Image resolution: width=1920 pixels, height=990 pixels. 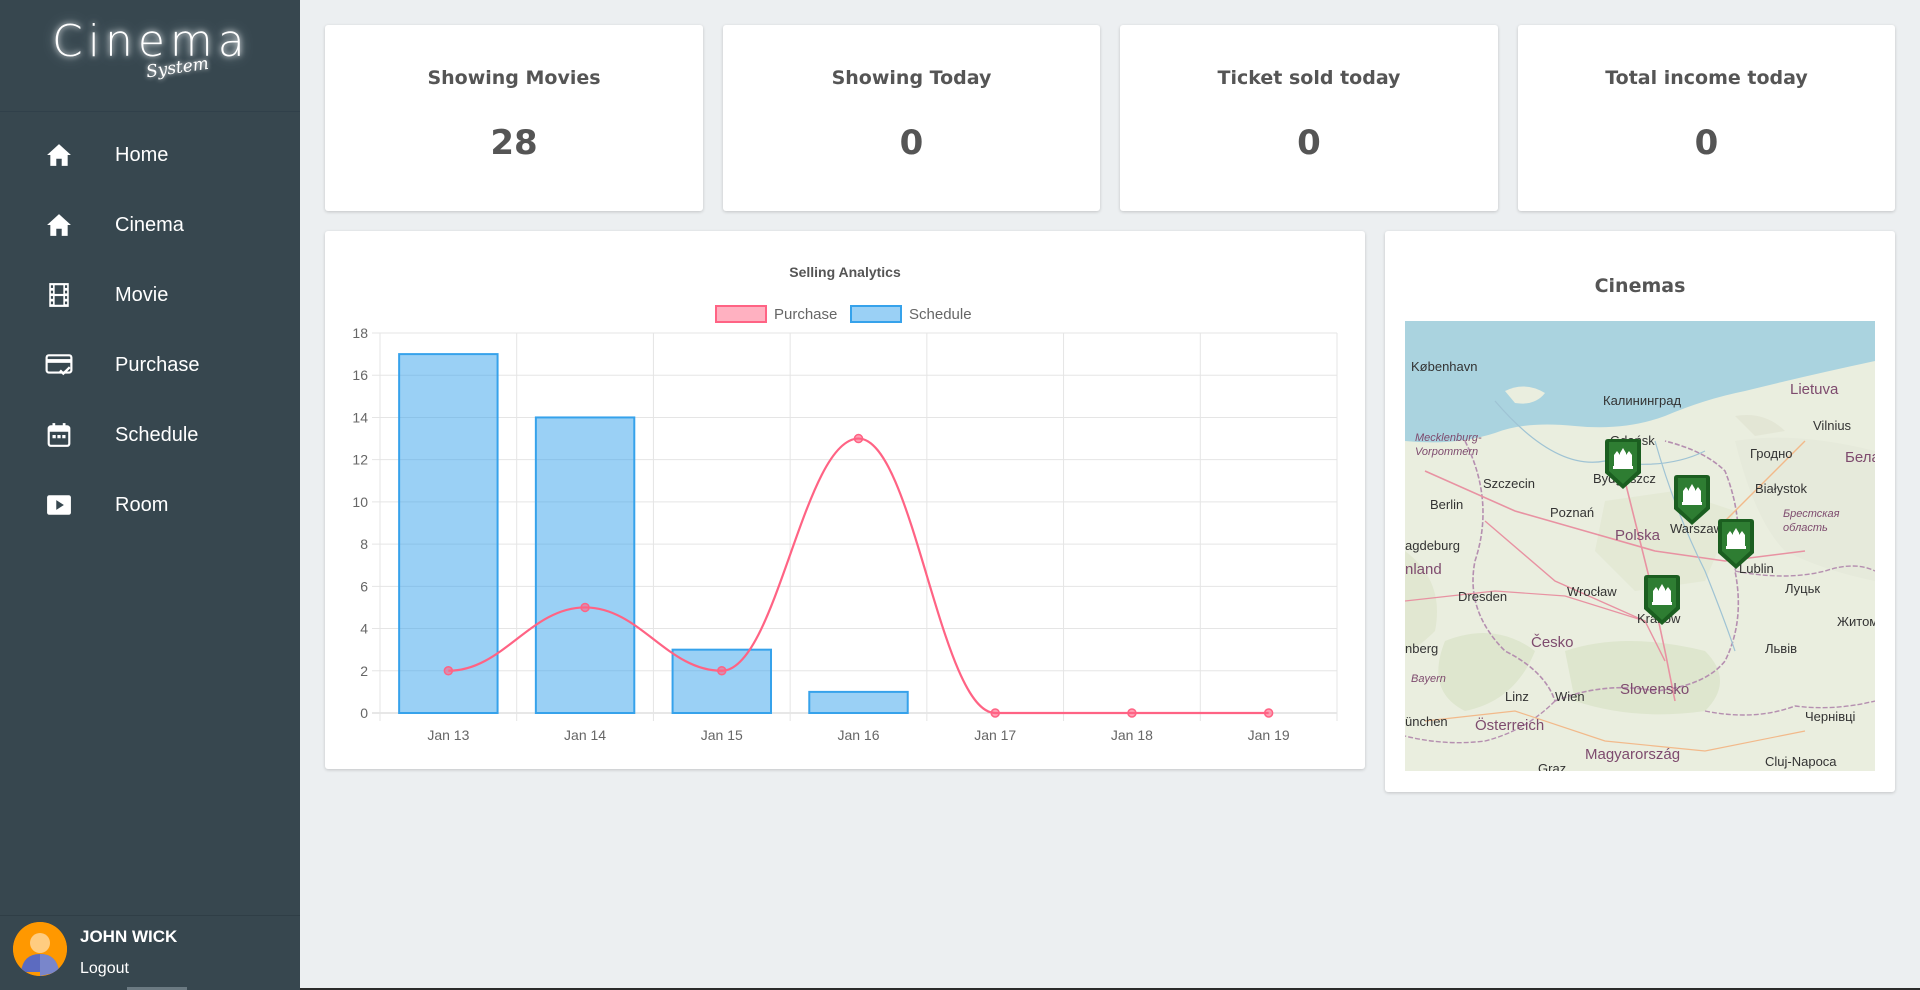 I want to click on y-tick-label: 2, so click(x=364, y=671).